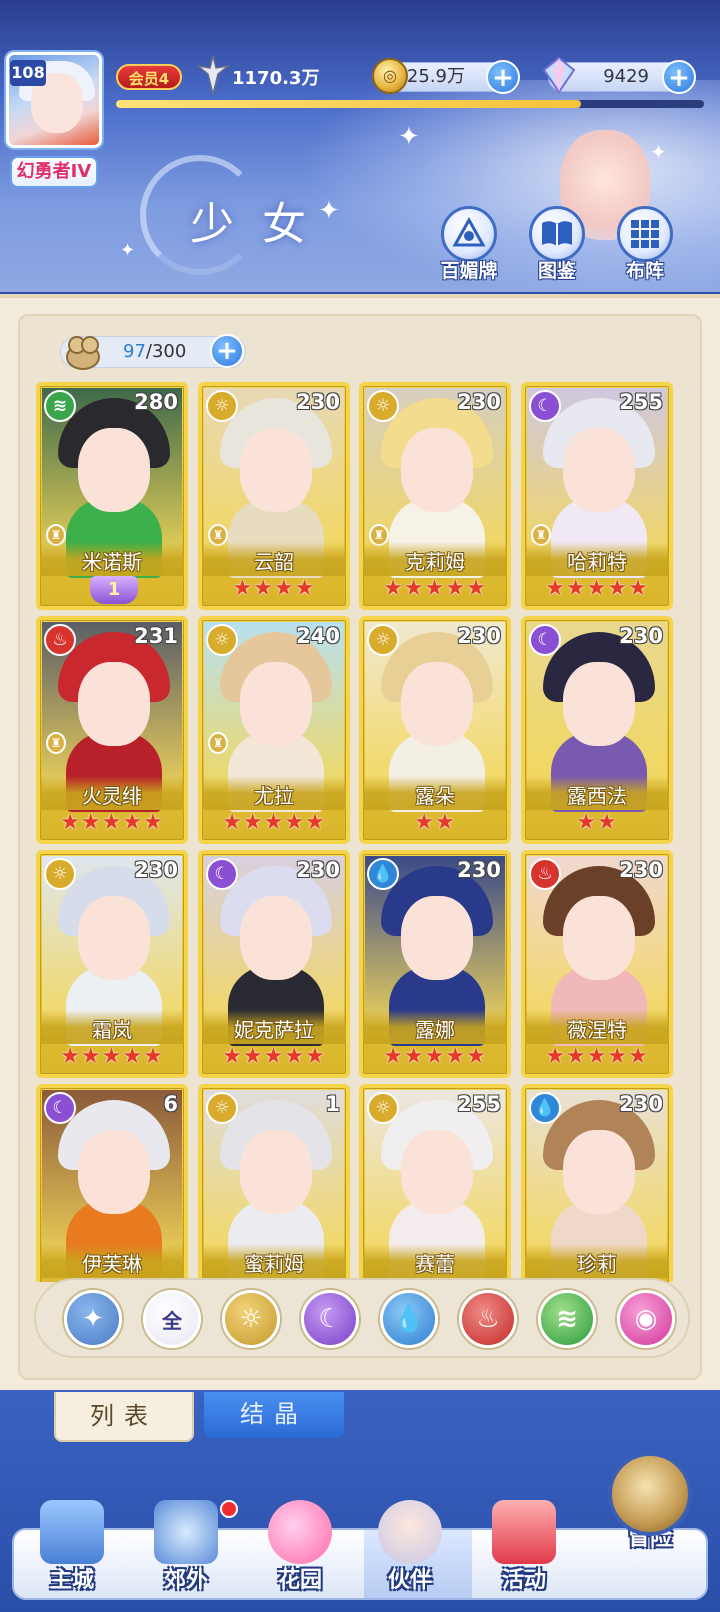 The height and width of the screenshot is (1612, 720). I want to click on codex-label: 图鉴, so click(556, 271).